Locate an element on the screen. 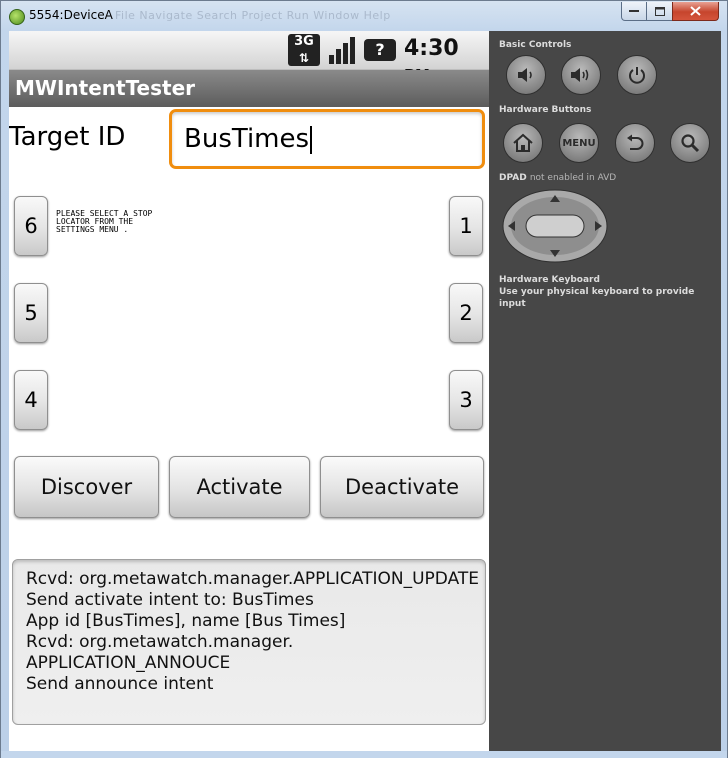 Image resolution: width=728 pixels, height=758 pixels. close-button is located at coordinates (695, 11).